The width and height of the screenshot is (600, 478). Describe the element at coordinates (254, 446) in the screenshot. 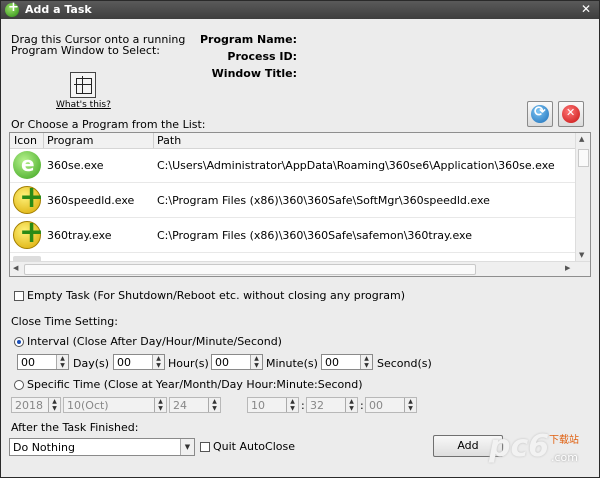

I see `quit-autoclose-label: Quit AutoClose` at that location.